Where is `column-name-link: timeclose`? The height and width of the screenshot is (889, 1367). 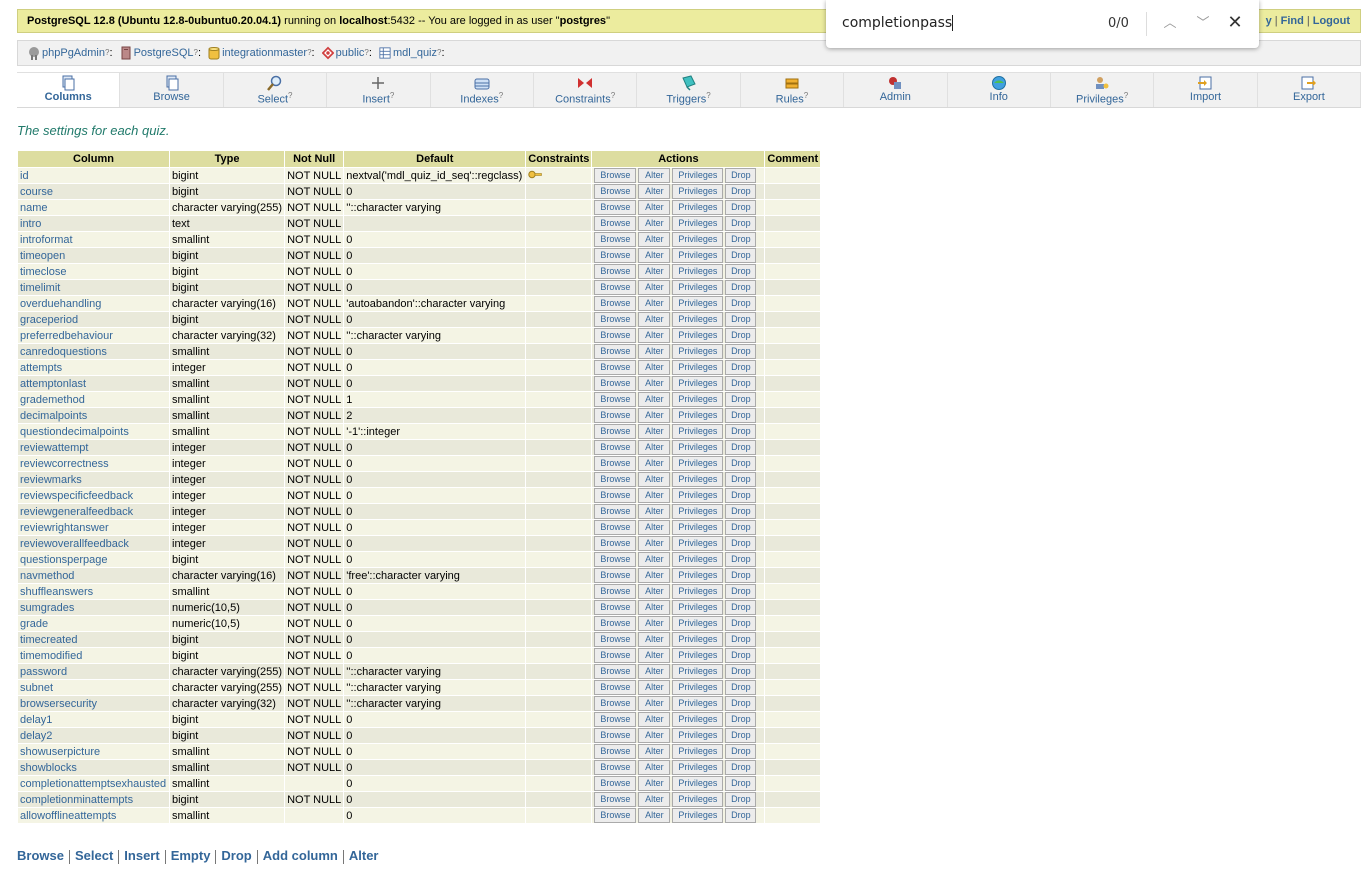
column-name-link: timeclose is located at coordinates (93, 272).